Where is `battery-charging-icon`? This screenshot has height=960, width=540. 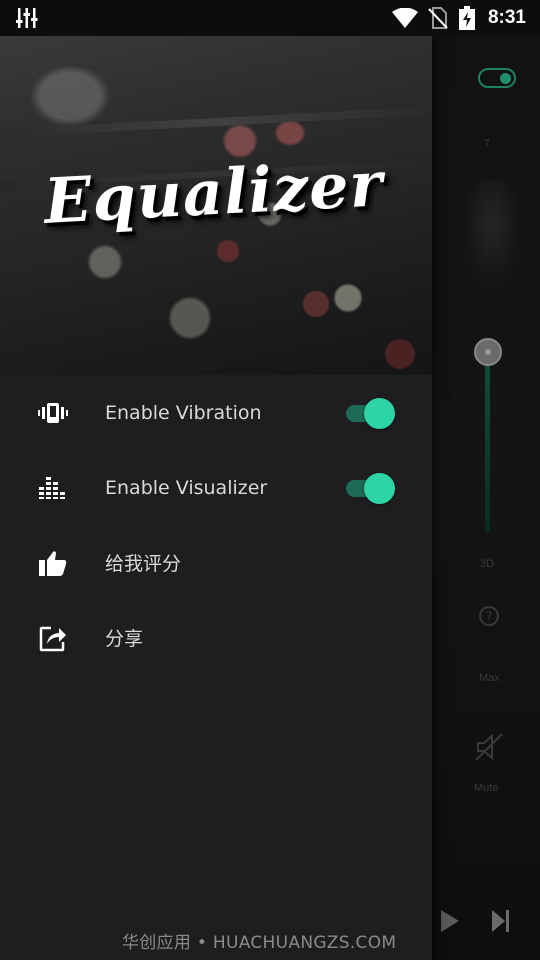
battery-charging-icon is located at coordinates (467, 18).